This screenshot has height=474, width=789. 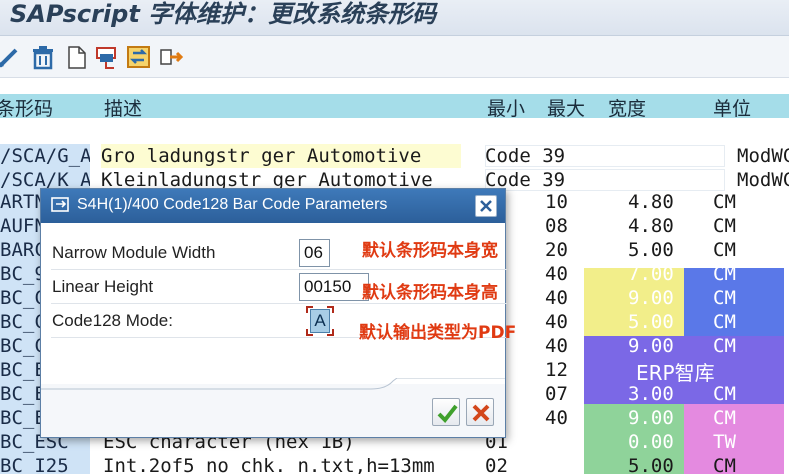 I want to click on linear-height-input: 00150, so click(x=334, y=287).